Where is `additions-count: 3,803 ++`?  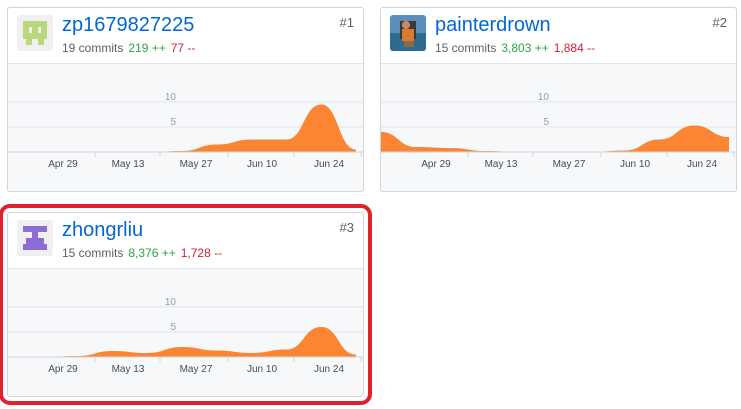 additions-count: 3,803 ++ is located at coordinates (525, 48).